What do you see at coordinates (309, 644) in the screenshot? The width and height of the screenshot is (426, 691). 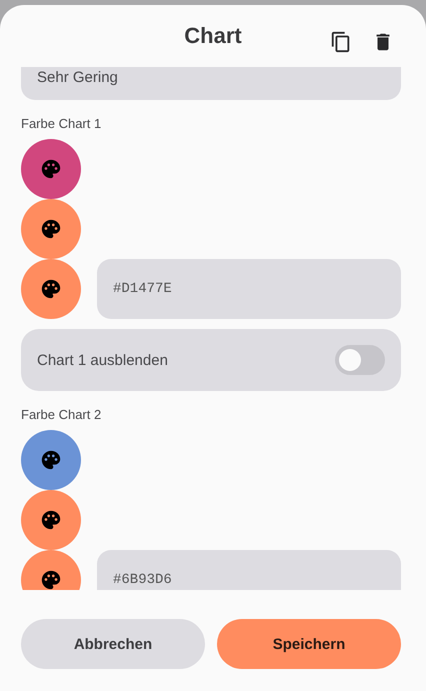 I see `save-button: Speichern` at bounding box center [309, 644].